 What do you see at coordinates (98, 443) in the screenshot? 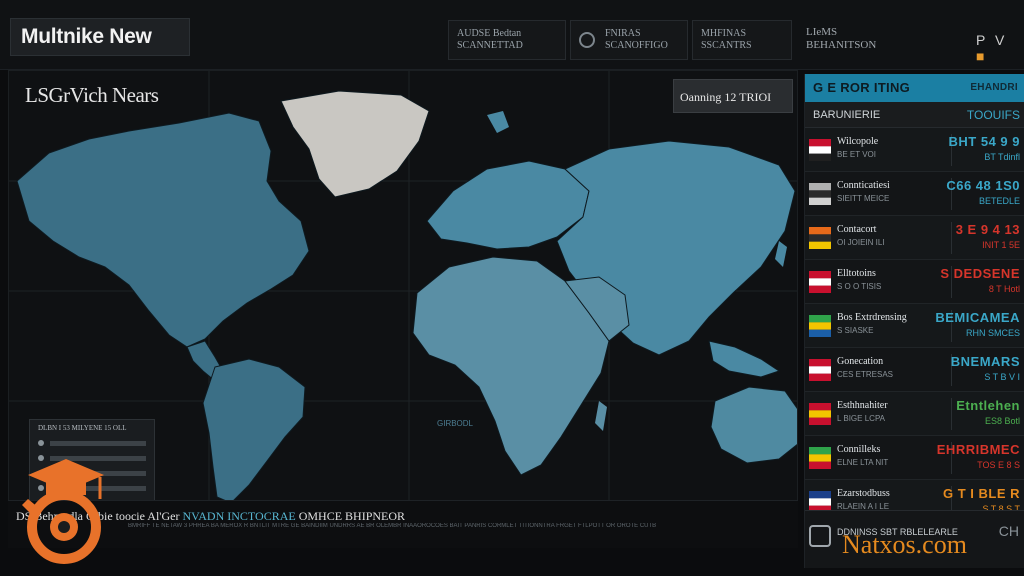
I see `legend-bar` at bounding box center [98, 443].